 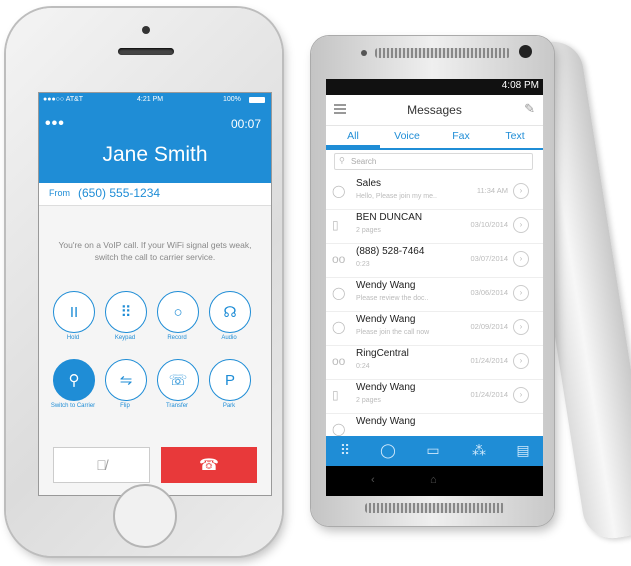 What do you see at coordinates (434, 424) in the screenshot?
I see `list-item: ◯ Wendy Wang` at bounding box center [434, 424].